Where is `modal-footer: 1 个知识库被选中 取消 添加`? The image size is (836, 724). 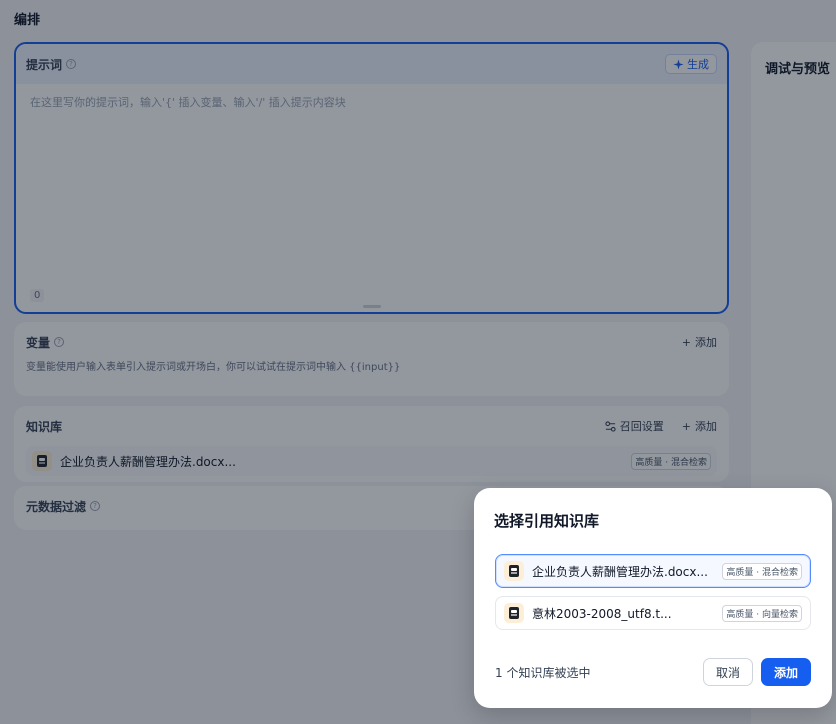 modal-footer: 1 个知识库被选中 取消 添加 is located at coordinates (653, 672).